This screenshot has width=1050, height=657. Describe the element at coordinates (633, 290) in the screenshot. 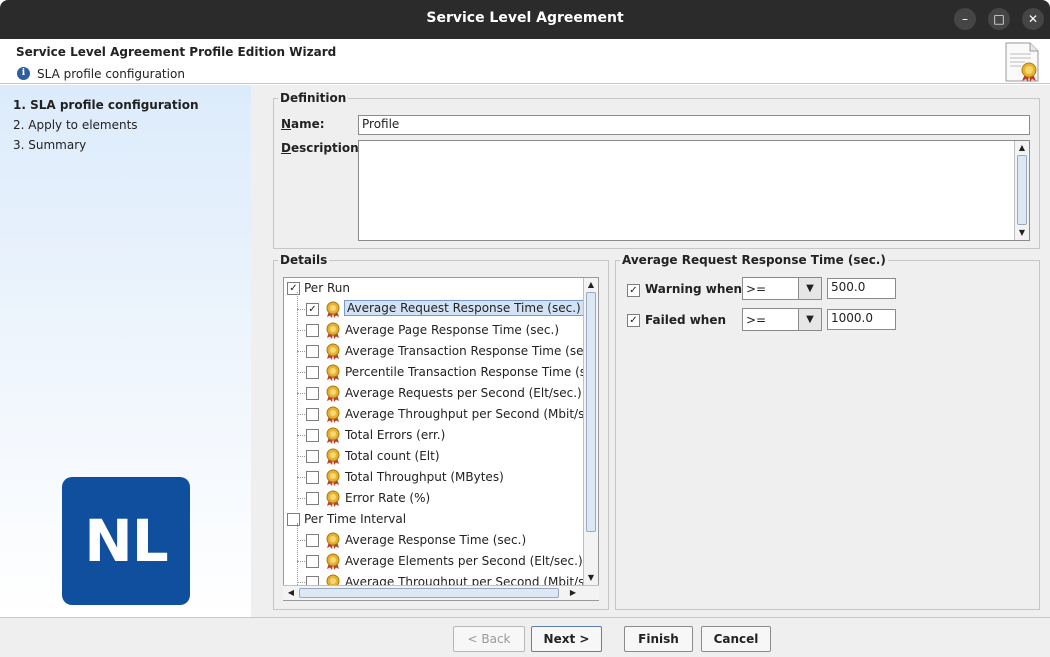

I see `warning-checkbox: ✓` at that location.